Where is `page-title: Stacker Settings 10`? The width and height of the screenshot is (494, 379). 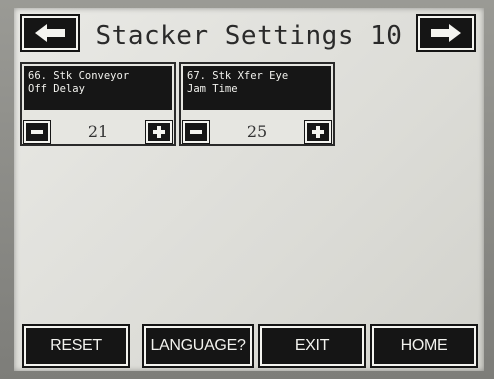
page-title: Stacker Settings 10 is located at coordinates (249, 36).